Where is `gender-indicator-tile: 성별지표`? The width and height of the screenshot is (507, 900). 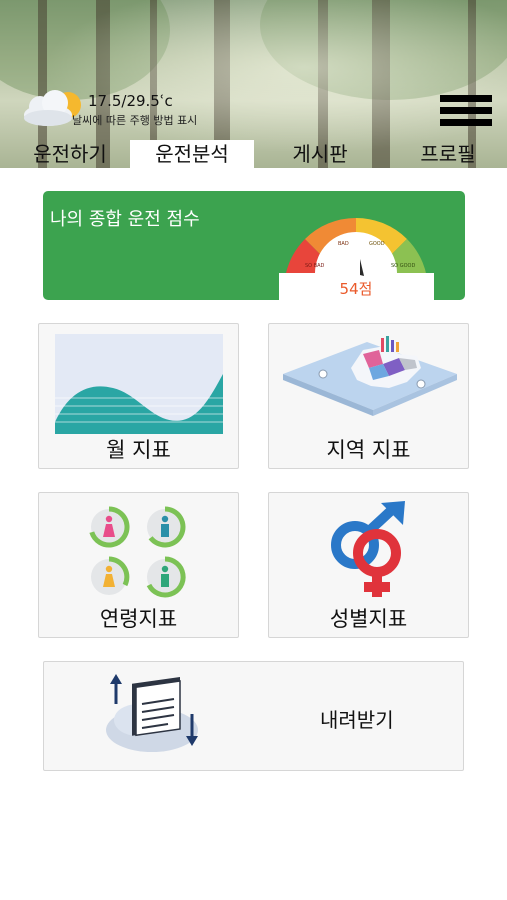 gender-indicator-tile: 성별지표 is located at coordinates (368, 565).